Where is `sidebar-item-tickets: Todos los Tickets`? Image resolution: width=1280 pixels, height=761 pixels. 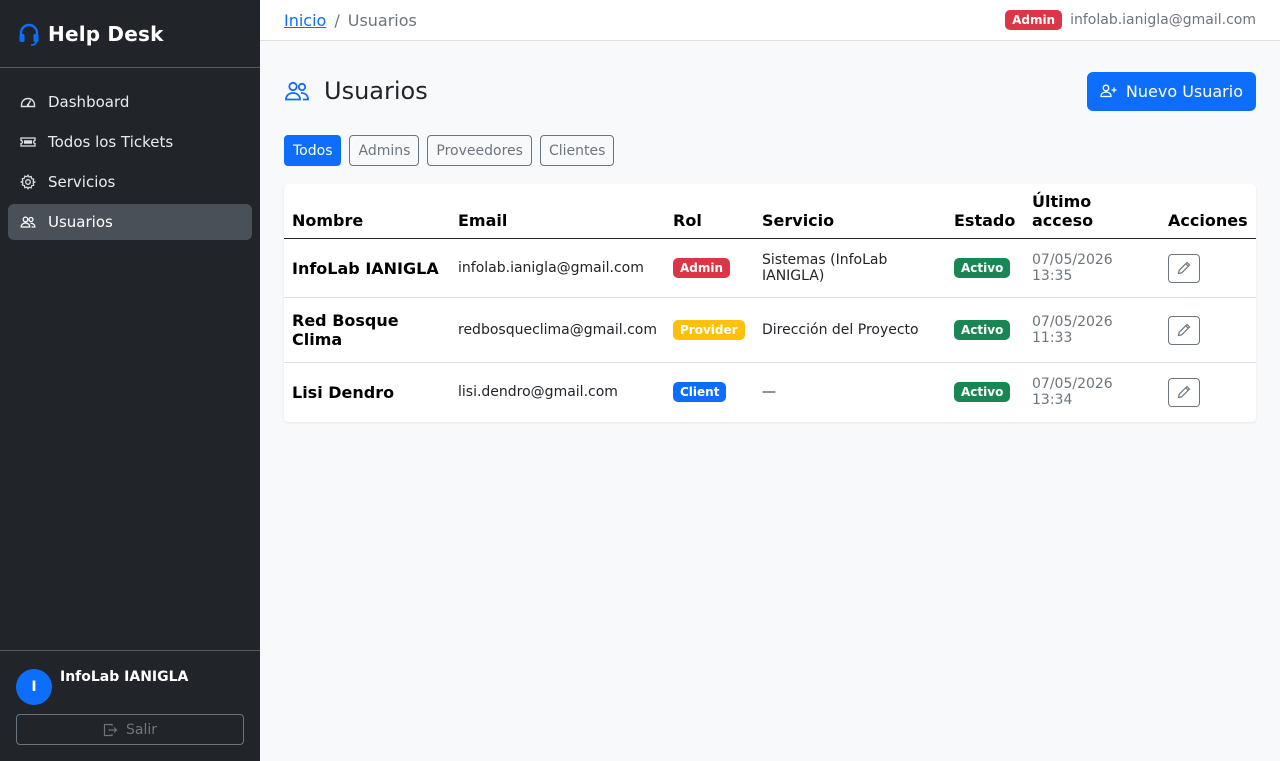
sidebar-item-tickets: Todos los Tickets is located at coordinates (130, 142).